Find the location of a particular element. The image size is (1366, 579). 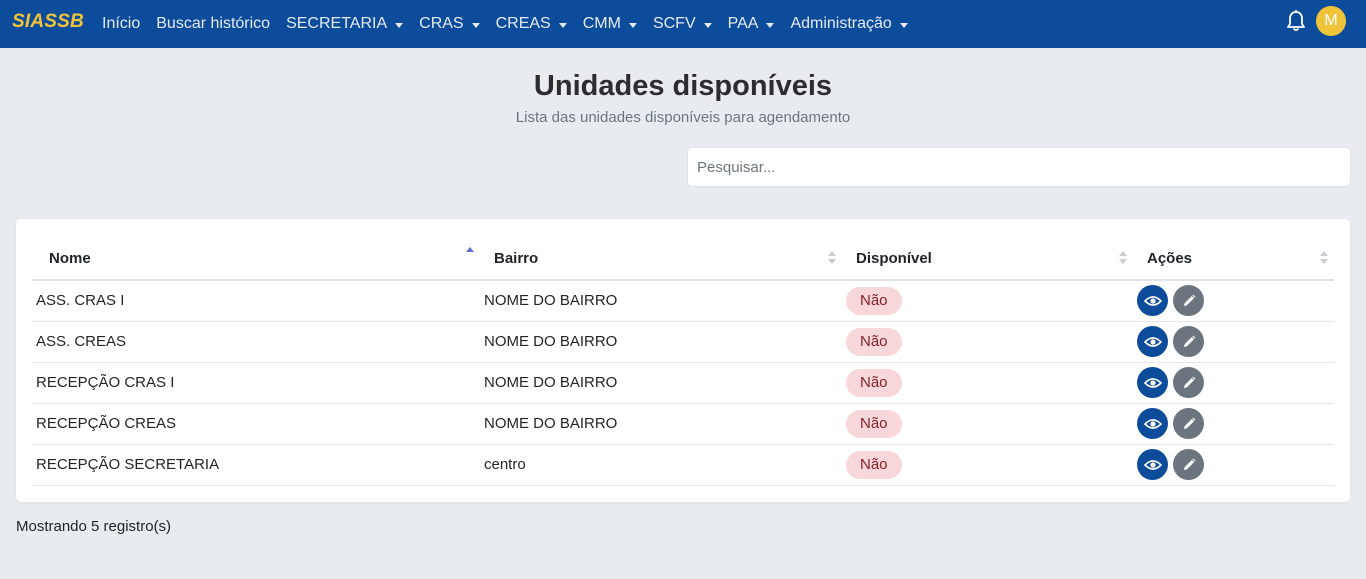

user-avatar: M is located at coordinates (1331, 21).